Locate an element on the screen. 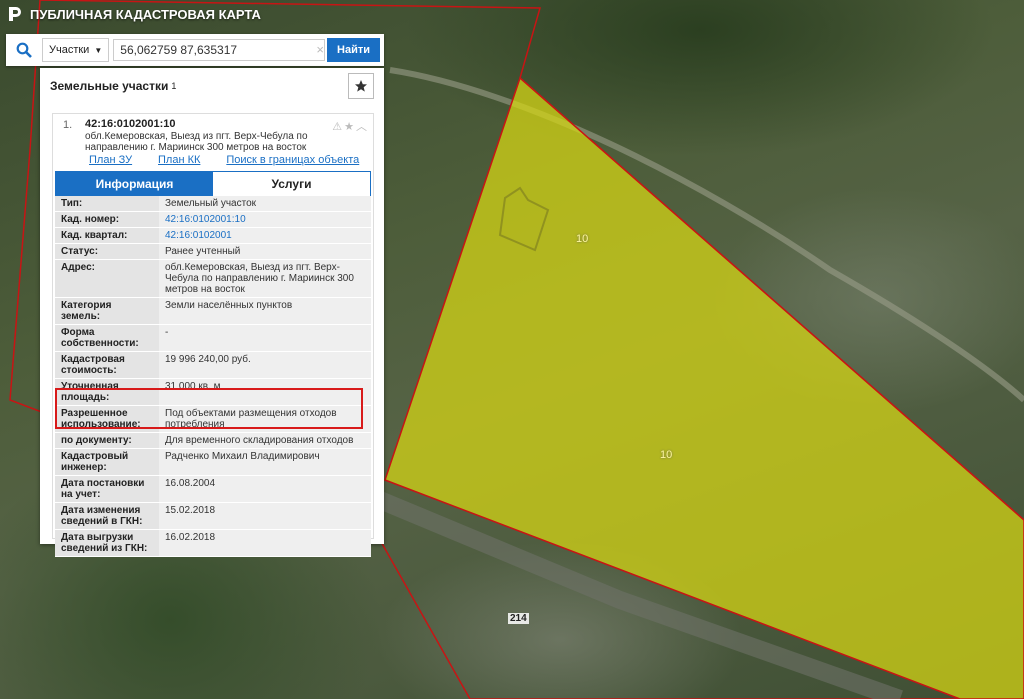 The height and width of the screenshot is (699, 1024). attribute-label: Статус: is located at coordinates (107, 251).